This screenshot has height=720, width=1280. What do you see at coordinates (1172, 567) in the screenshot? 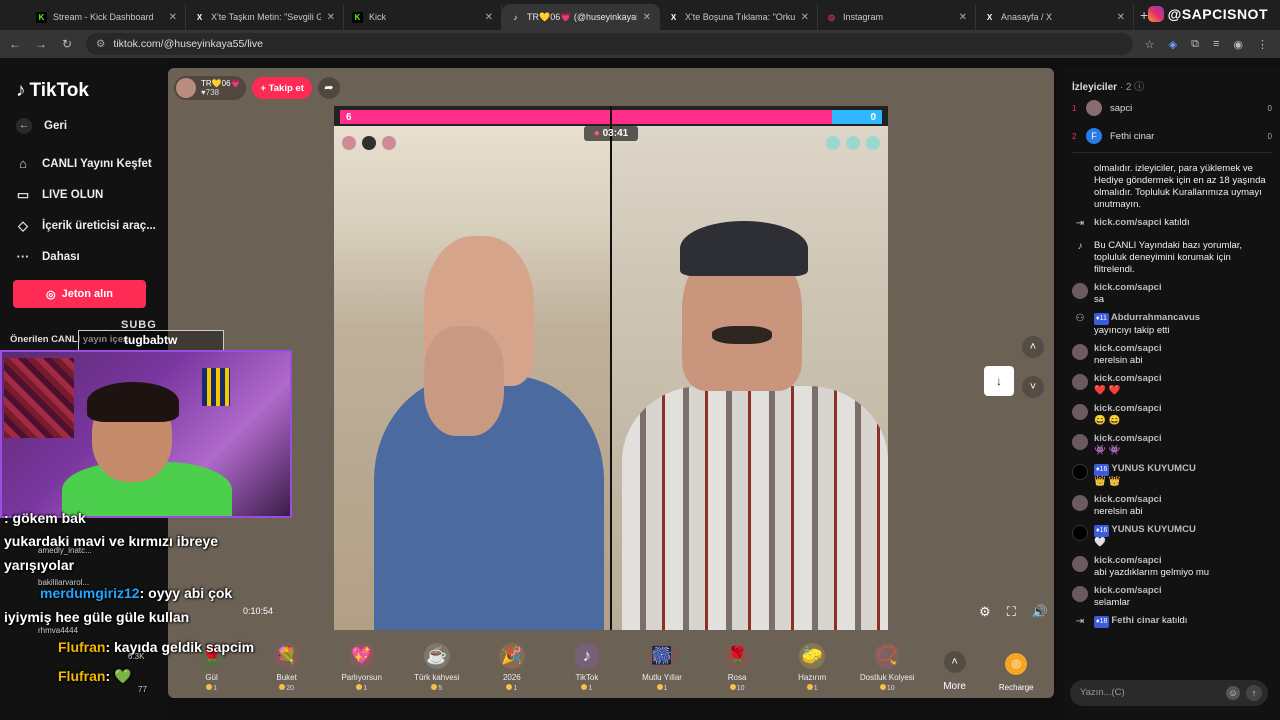
I see `chat-message: kick.com/sapci abi yazdıklarım gelmiyo mu` at bounding box center [1172, 567].